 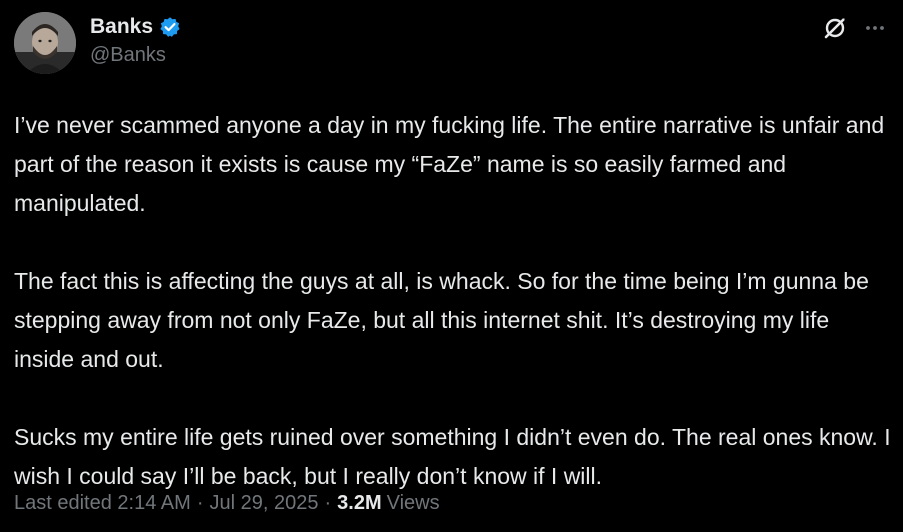 I want to click on views-label: Views, so click(x=413, y=503).